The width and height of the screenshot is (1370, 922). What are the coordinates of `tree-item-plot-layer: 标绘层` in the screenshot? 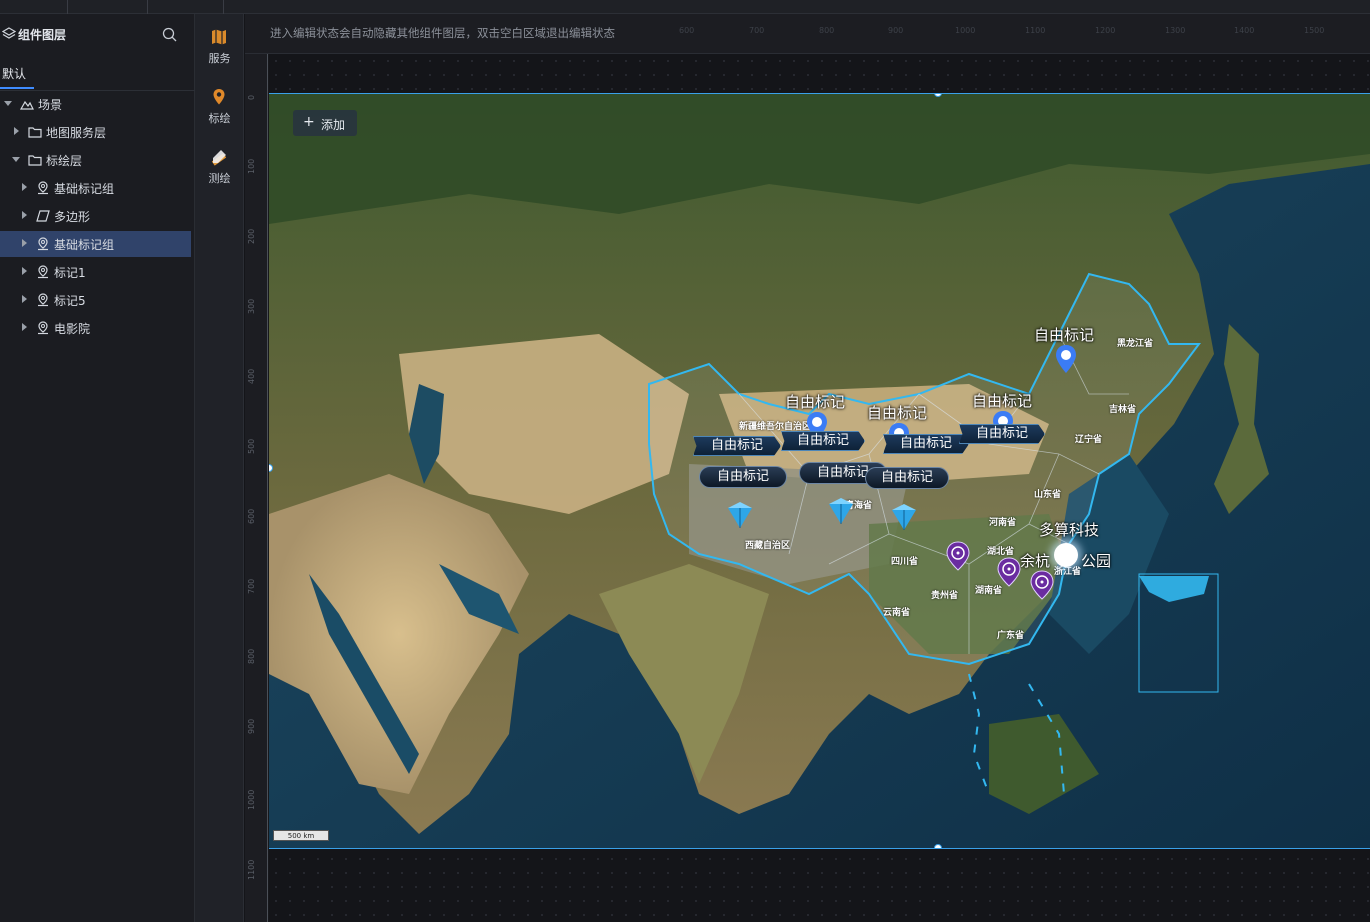 It's located at (95, 160).